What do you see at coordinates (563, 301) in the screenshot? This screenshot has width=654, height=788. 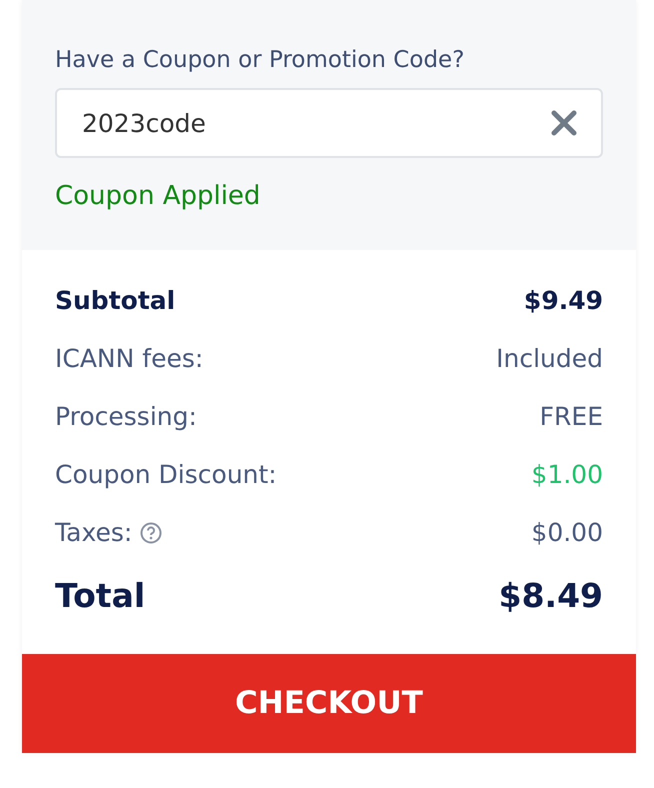 I see `summary-value: $9.49` at bounding box center [563, 301].